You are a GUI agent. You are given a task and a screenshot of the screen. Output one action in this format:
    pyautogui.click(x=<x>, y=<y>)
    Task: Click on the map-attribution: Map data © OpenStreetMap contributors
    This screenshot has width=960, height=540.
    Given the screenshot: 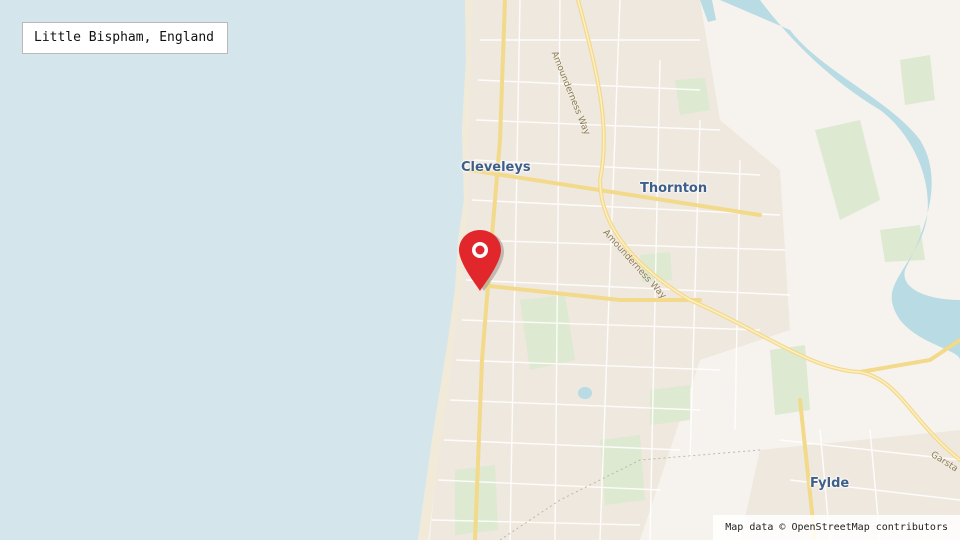 What is the action you would take?
    pyautogui.click(x=836, y=527)
    